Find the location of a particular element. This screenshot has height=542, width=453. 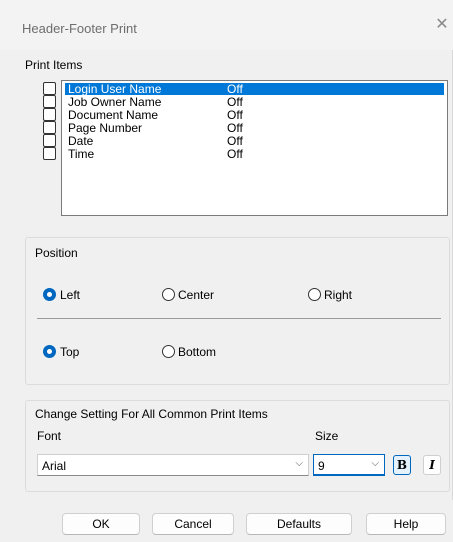

radio-center is located at coordinates (168, 294).